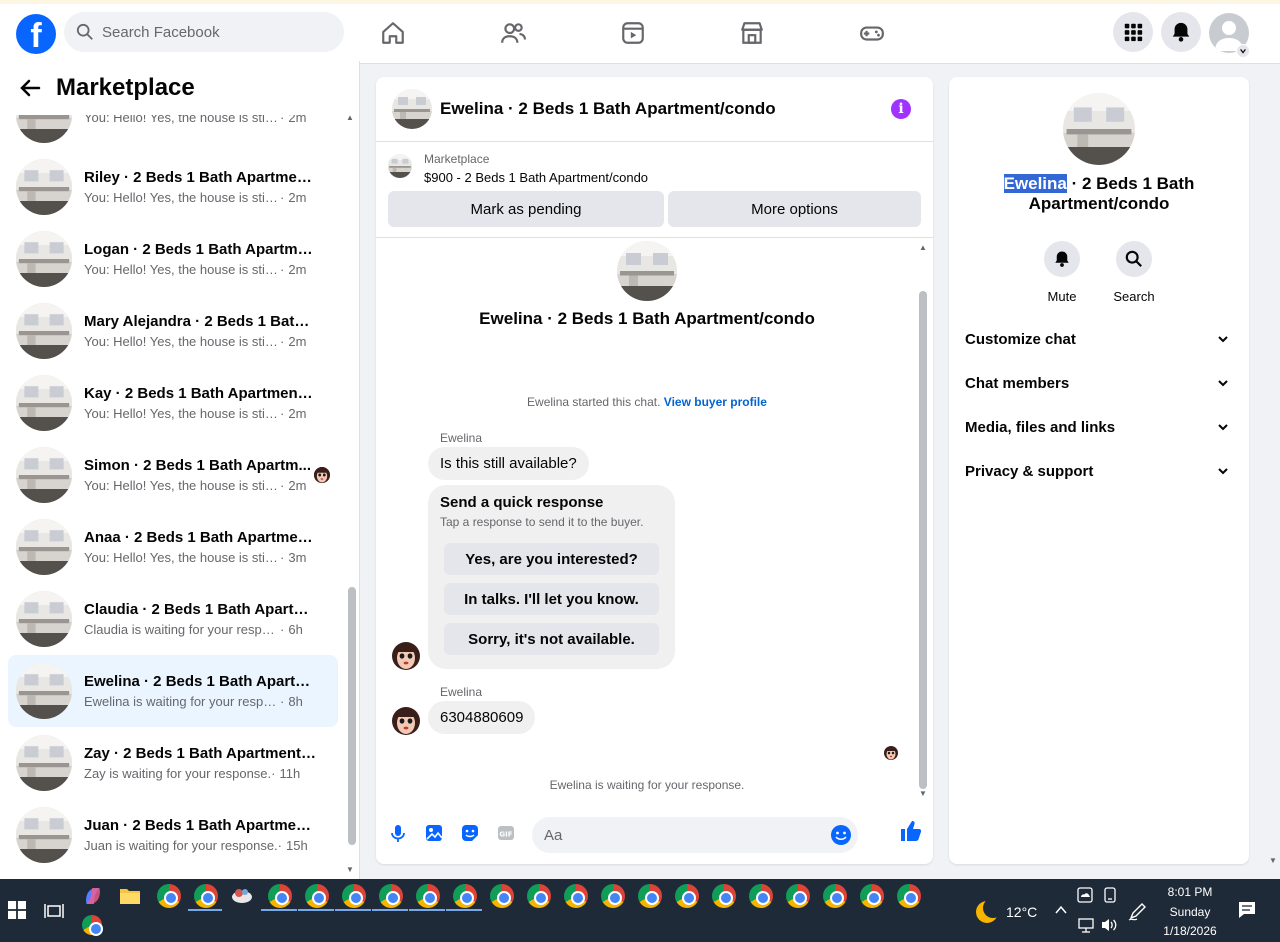 The height and width of the screenshot is (942, 1280). What do you see at coordinates (633, 33) in the screenshot?
I see `video-icon` at bounding box center [633, 33].